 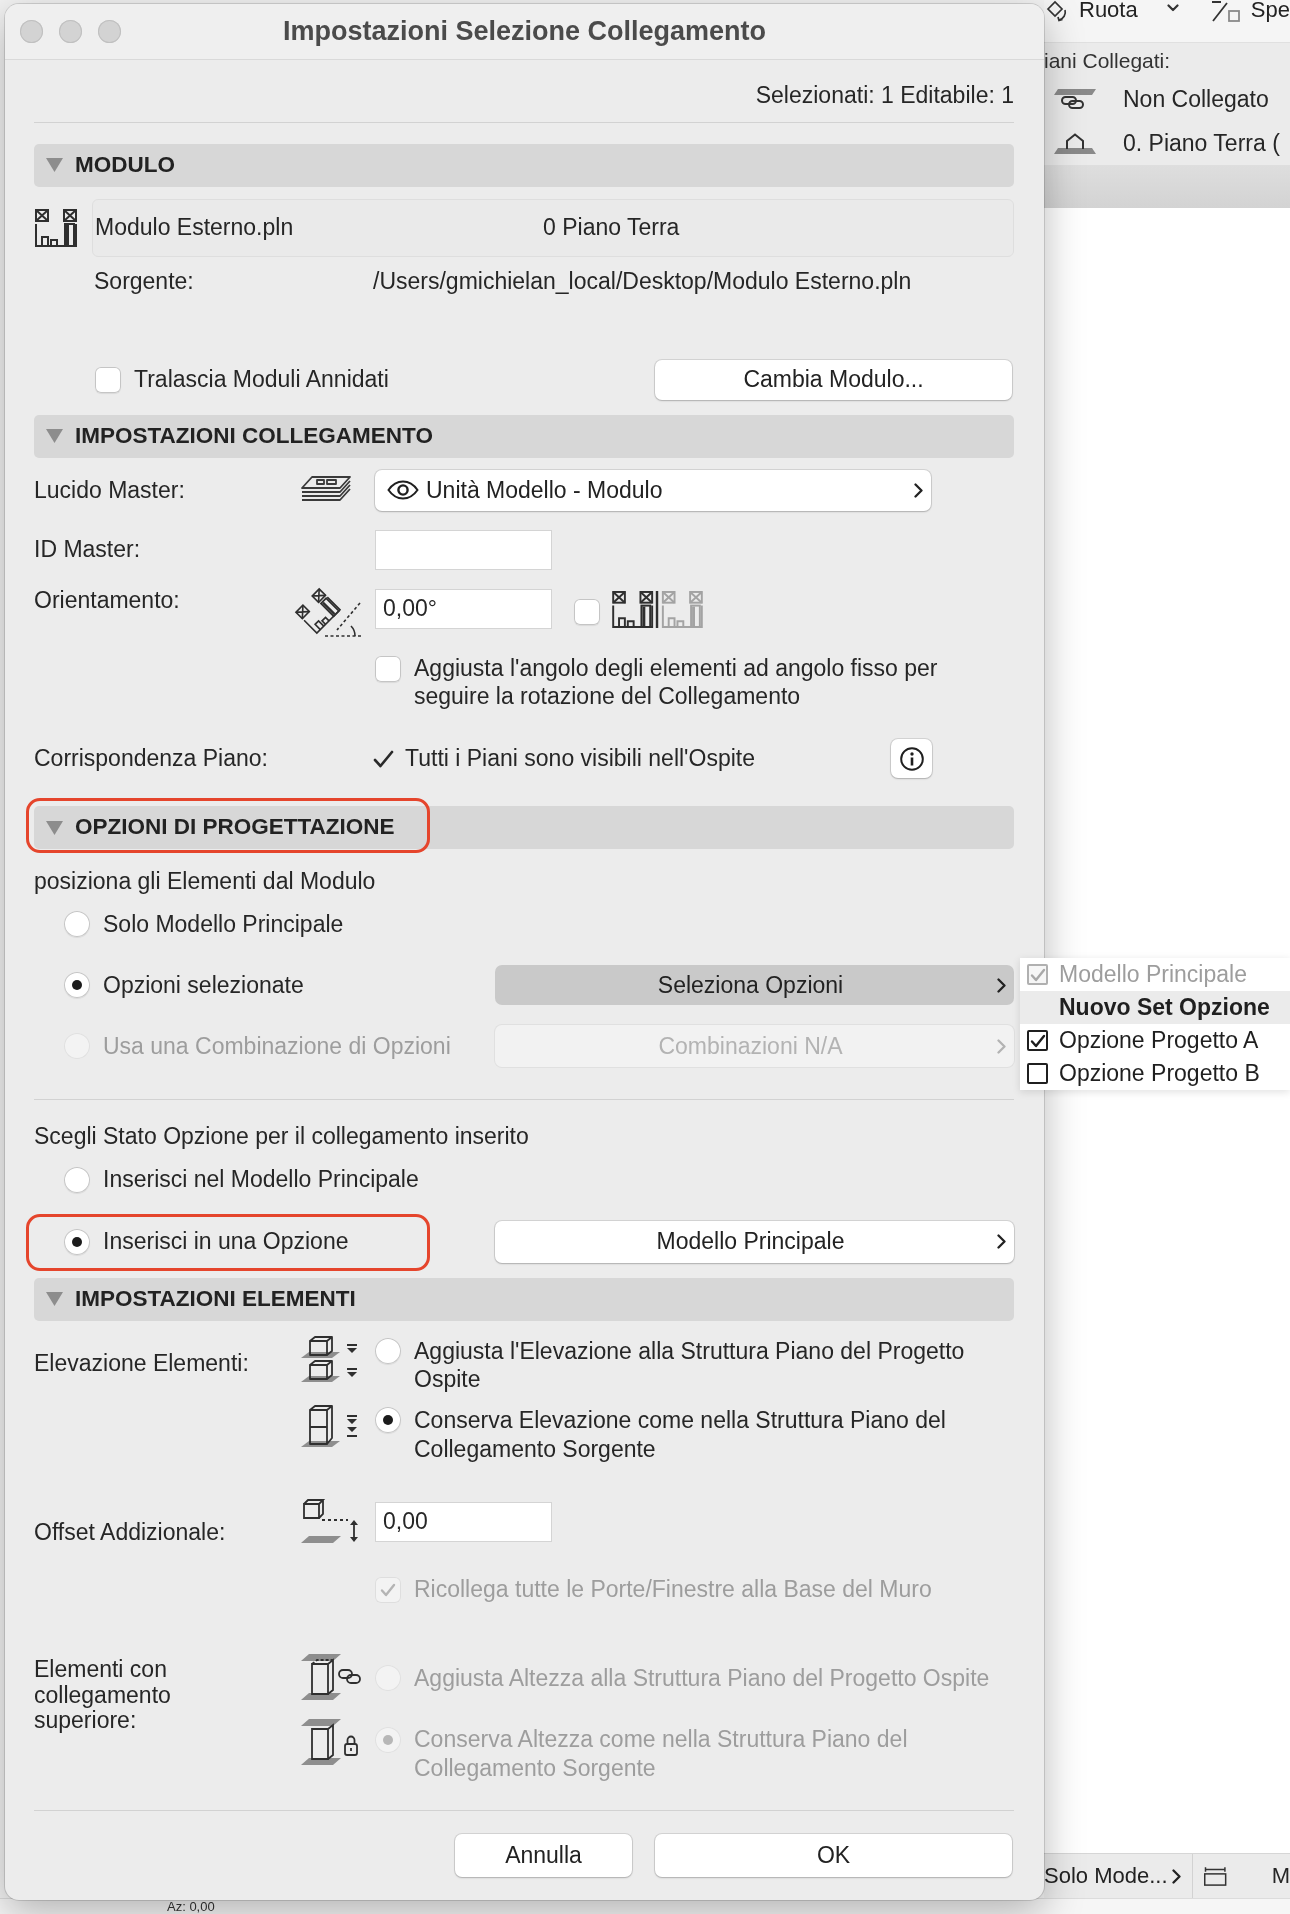 I want to click on field-label: Orientamento:, so click(x=107, y=600).